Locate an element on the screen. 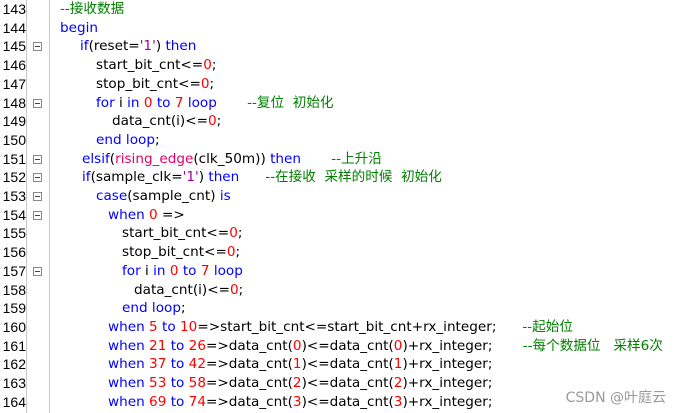 The image size is (678, 413). code-line: 143 --接收数据 is located at coordinates (339, 9).